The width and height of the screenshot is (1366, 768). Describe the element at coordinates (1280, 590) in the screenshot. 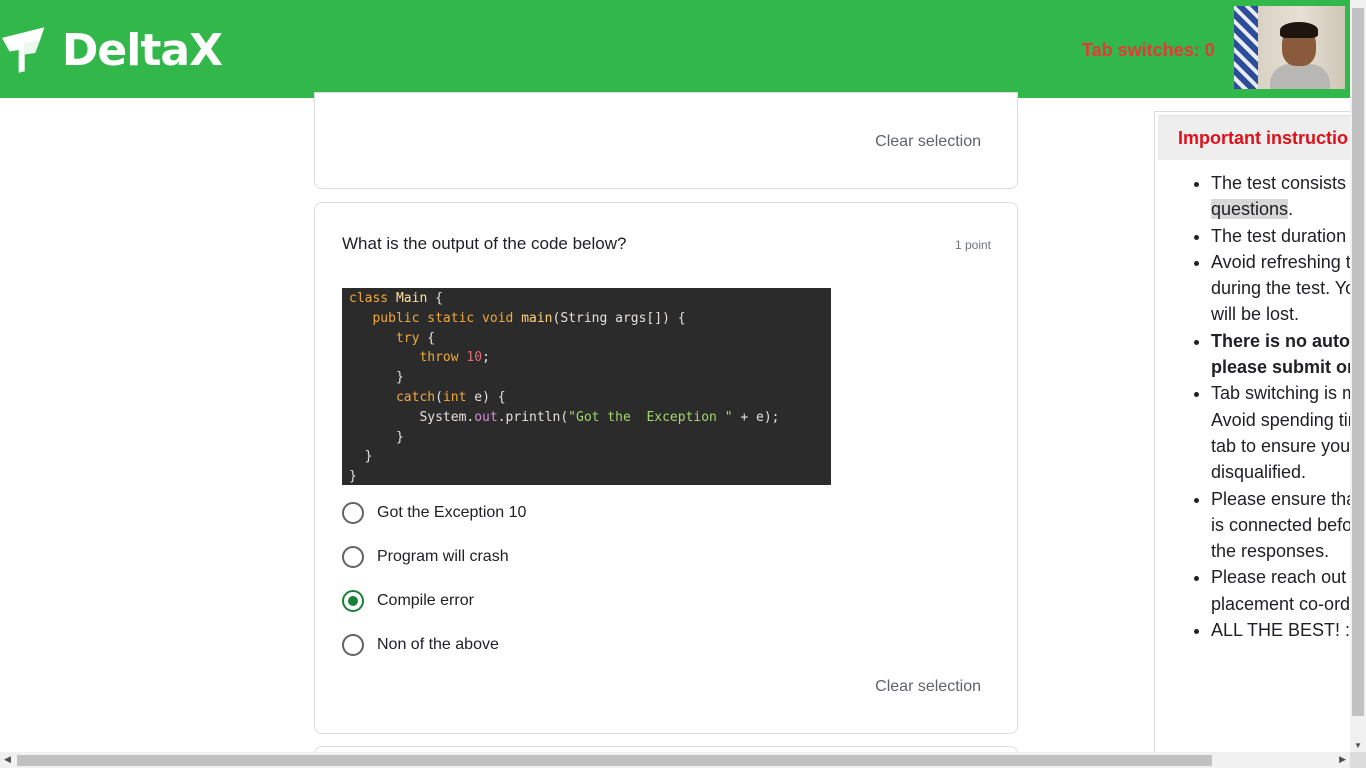

I see `instruction-item: Please reach out placement co-ordi` at that location.